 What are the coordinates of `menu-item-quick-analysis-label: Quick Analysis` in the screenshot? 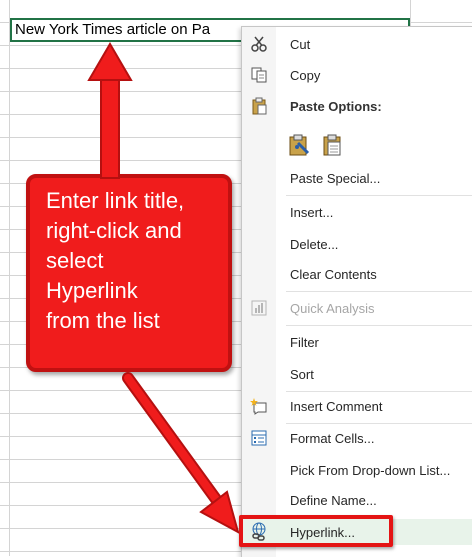 It's located at (332, 308).